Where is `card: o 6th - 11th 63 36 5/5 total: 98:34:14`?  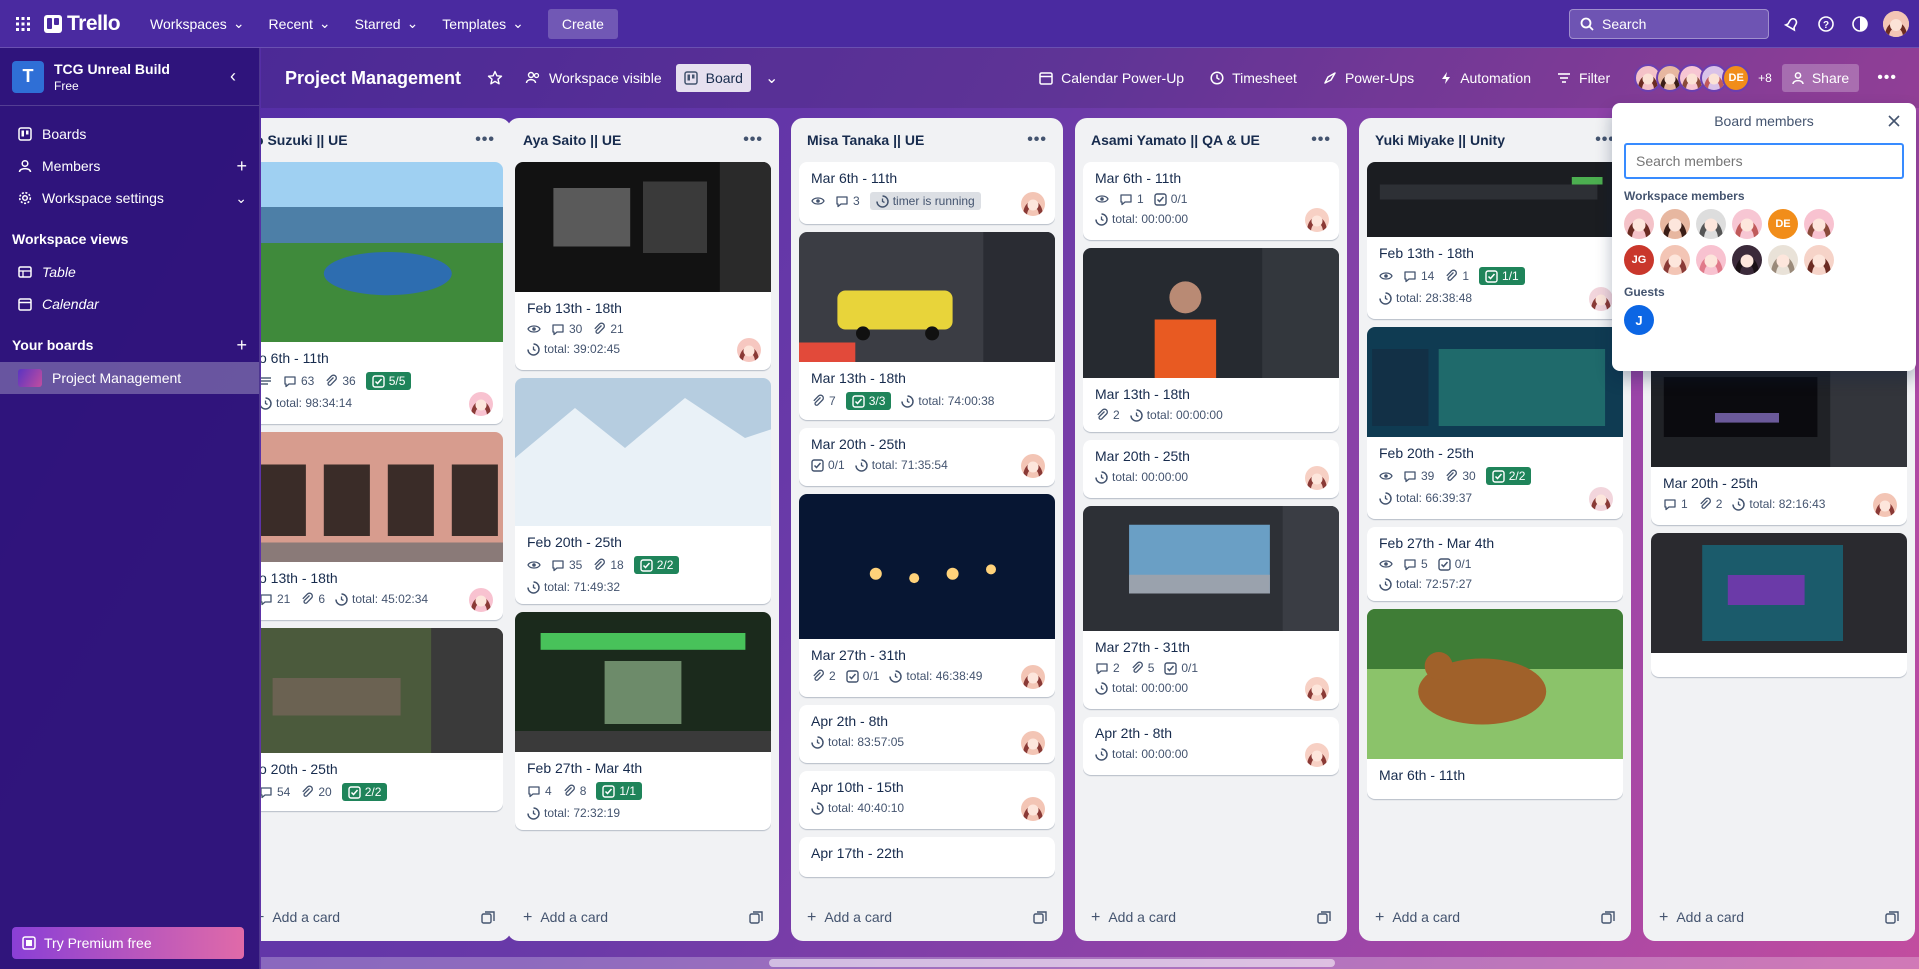
card: o 6th - 11th 63 36 5/5 total: 98:34:14 is located at coordinates (382, 293).